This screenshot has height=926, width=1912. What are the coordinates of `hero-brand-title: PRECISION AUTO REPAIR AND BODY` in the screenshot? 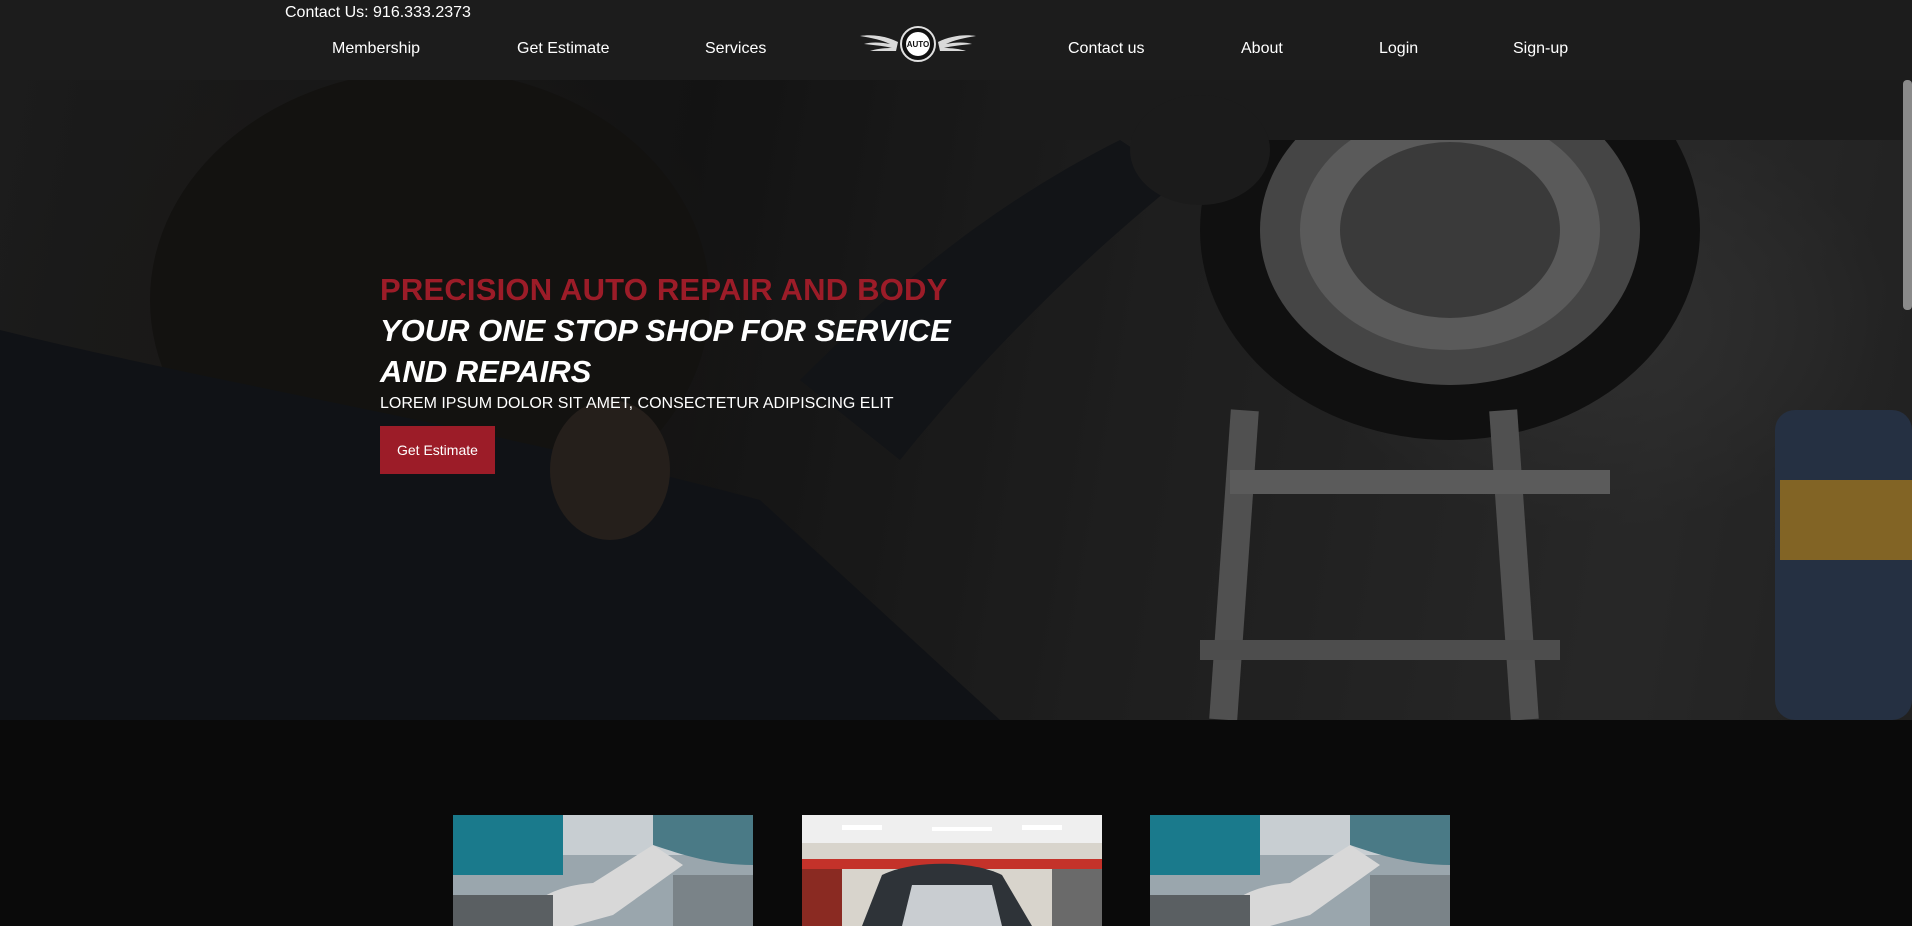 It's located at (664, 289).